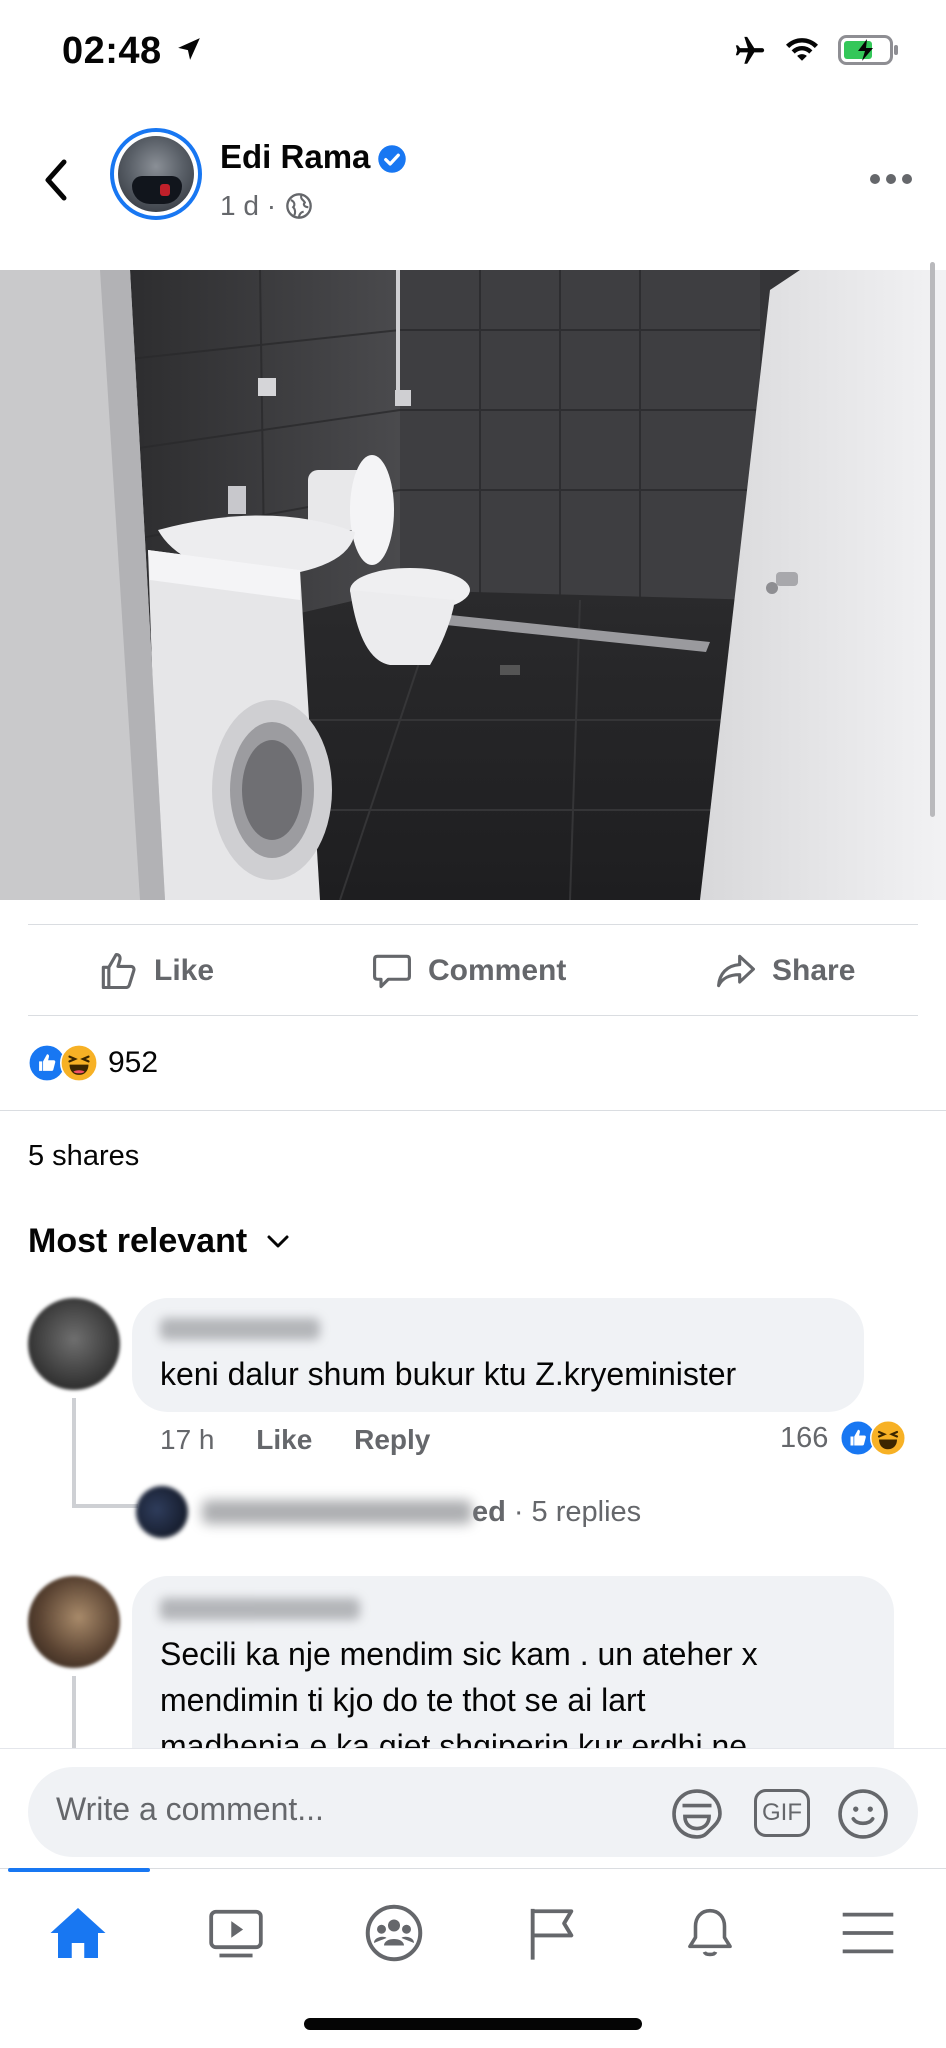 This screenshot has width=946, height=2048. What do you see at coordinates (473, 195) in the screenshot?
I see `post-header: Edi Rama 1 d ·` at bounding box center [473, 195].